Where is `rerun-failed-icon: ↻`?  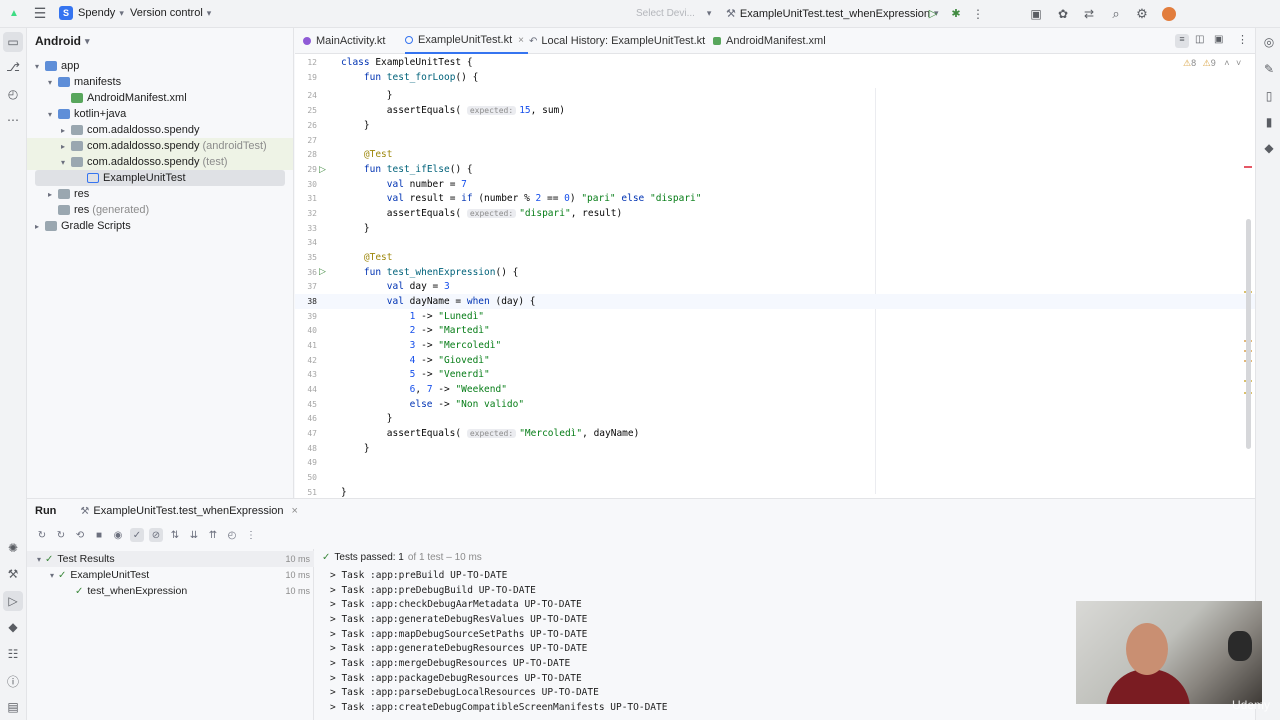
rerun-failed-icon: ↻ is located at coordinates (61, 535).